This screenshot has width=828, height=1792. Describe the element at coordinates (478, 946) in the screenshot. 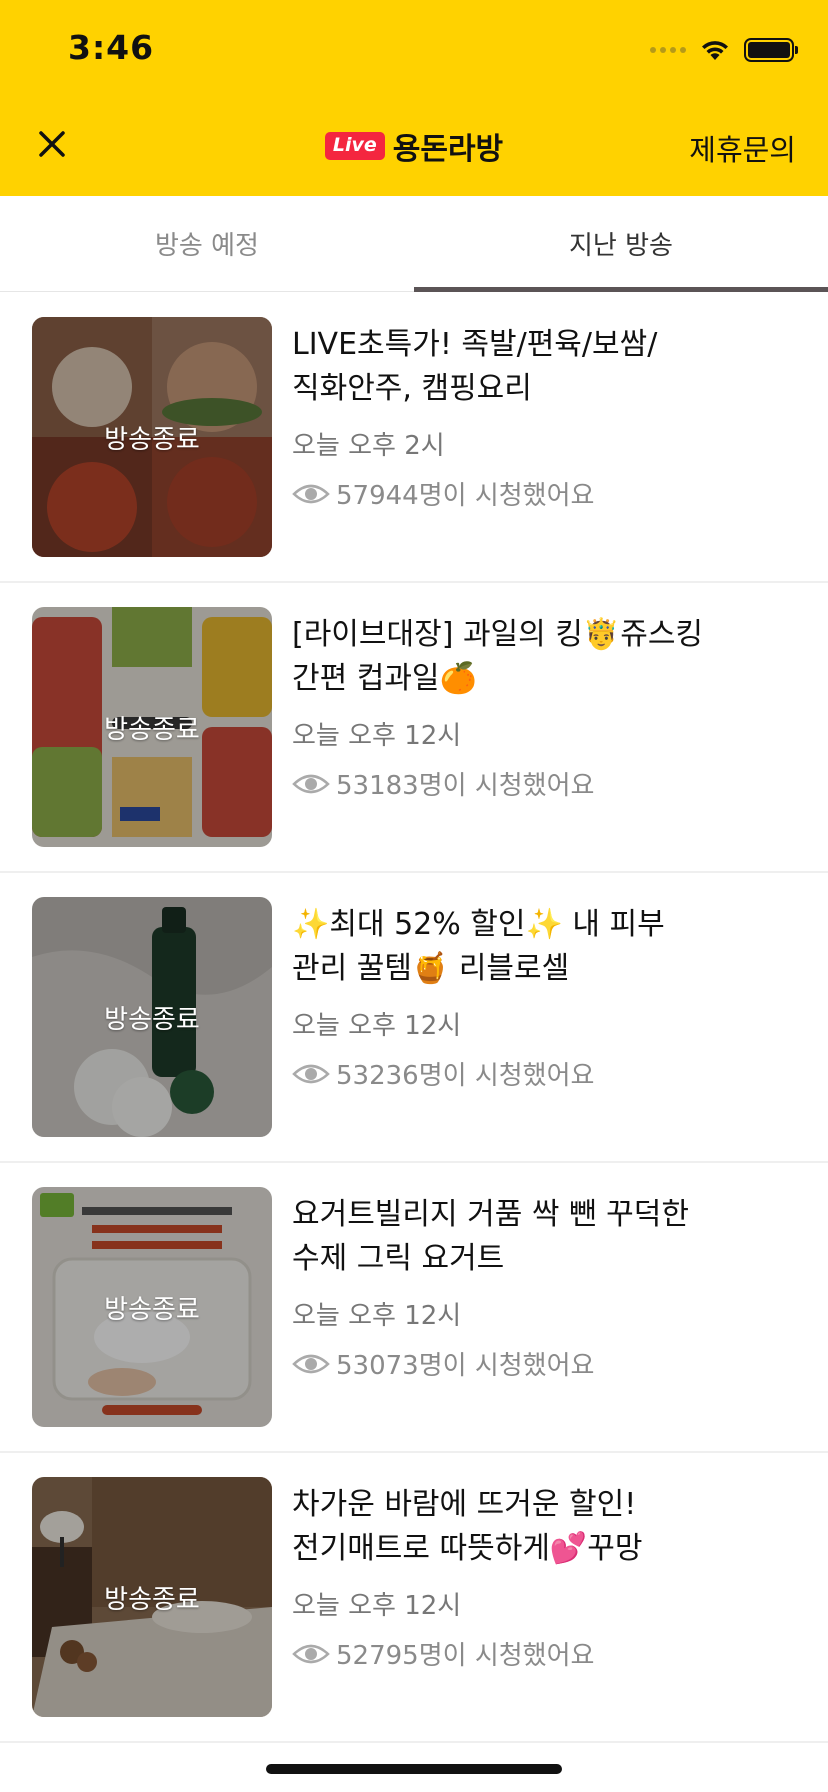

I see `broadcast-title: ✨최대 52% 할인✨ 내 피부 관리 꿀템🍯 리블로셀` at that location.